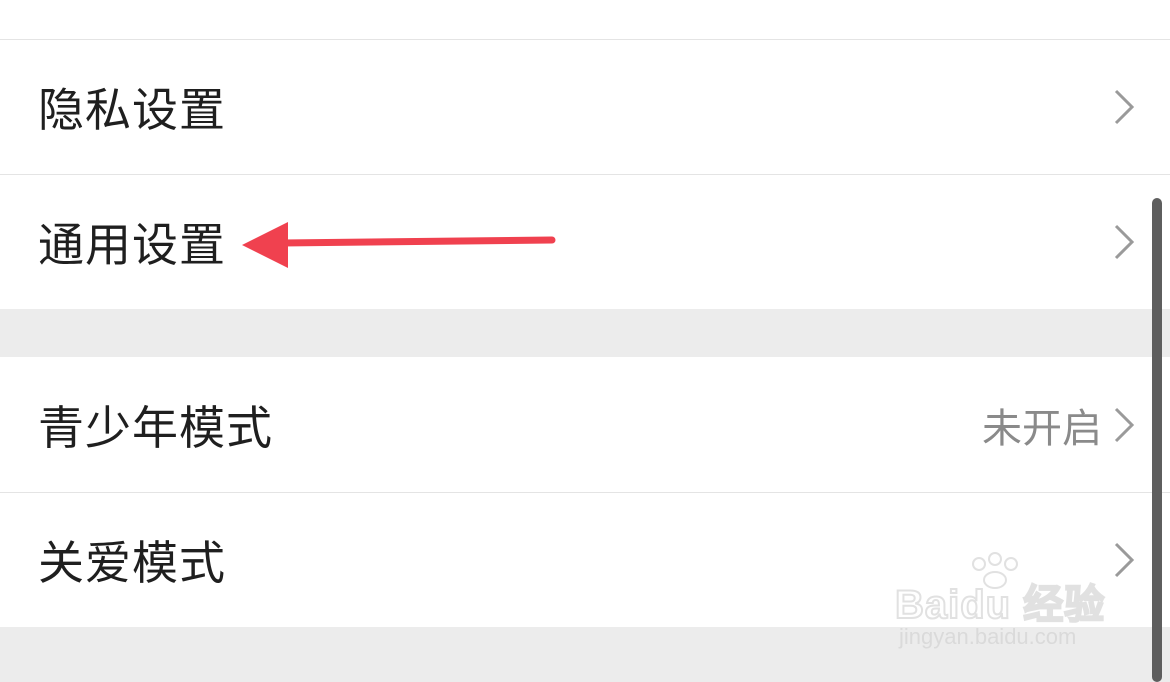 This screenshot has height=682, width=1170. What do you see at coordinates (1157, 440) in the screenshot?
I see `scrollbar` at bounding box center [1157, 440].